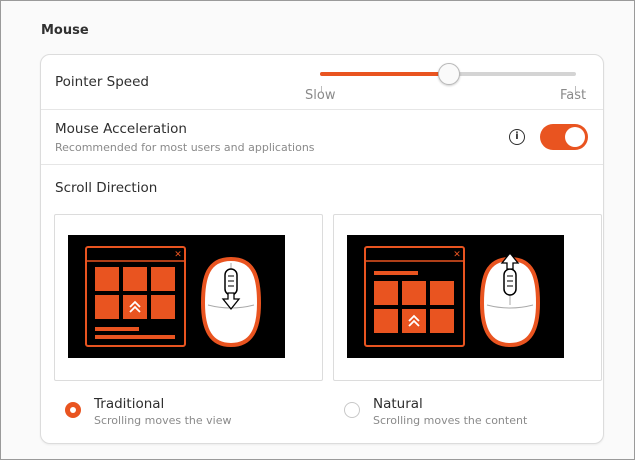  What do you see at coordinates (575, 137) in the screenshot?
I see `toggle-knob` at bounding box center [575, 137].